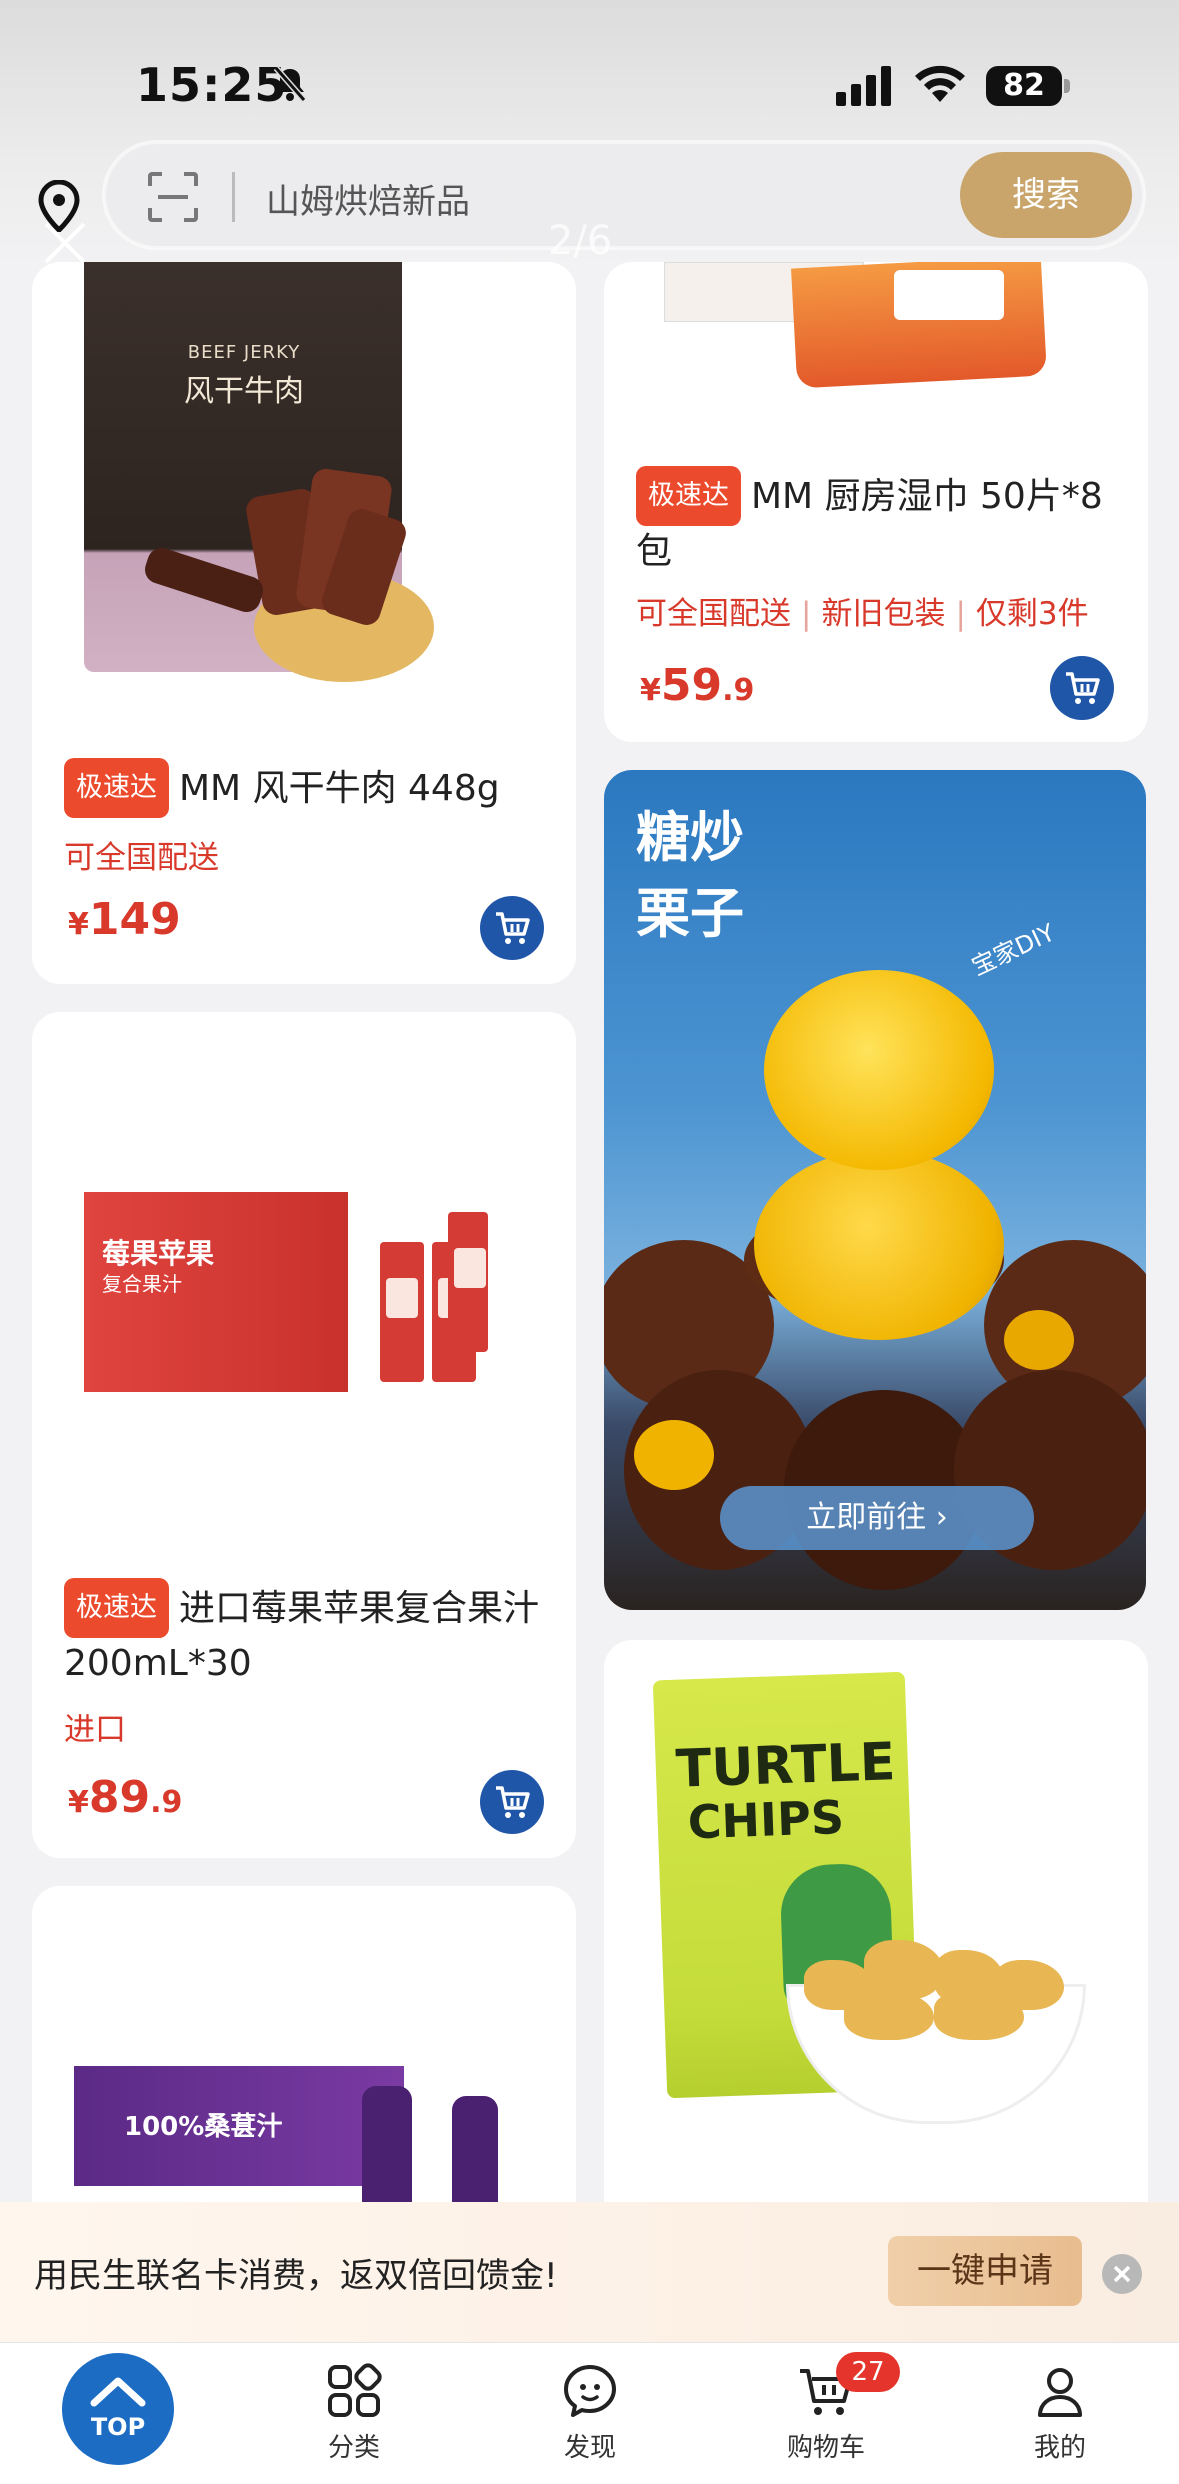 Image resolution: width=1179 pixels, height=2484 pixels. I want to click on scan-icon, so click(173, 197).